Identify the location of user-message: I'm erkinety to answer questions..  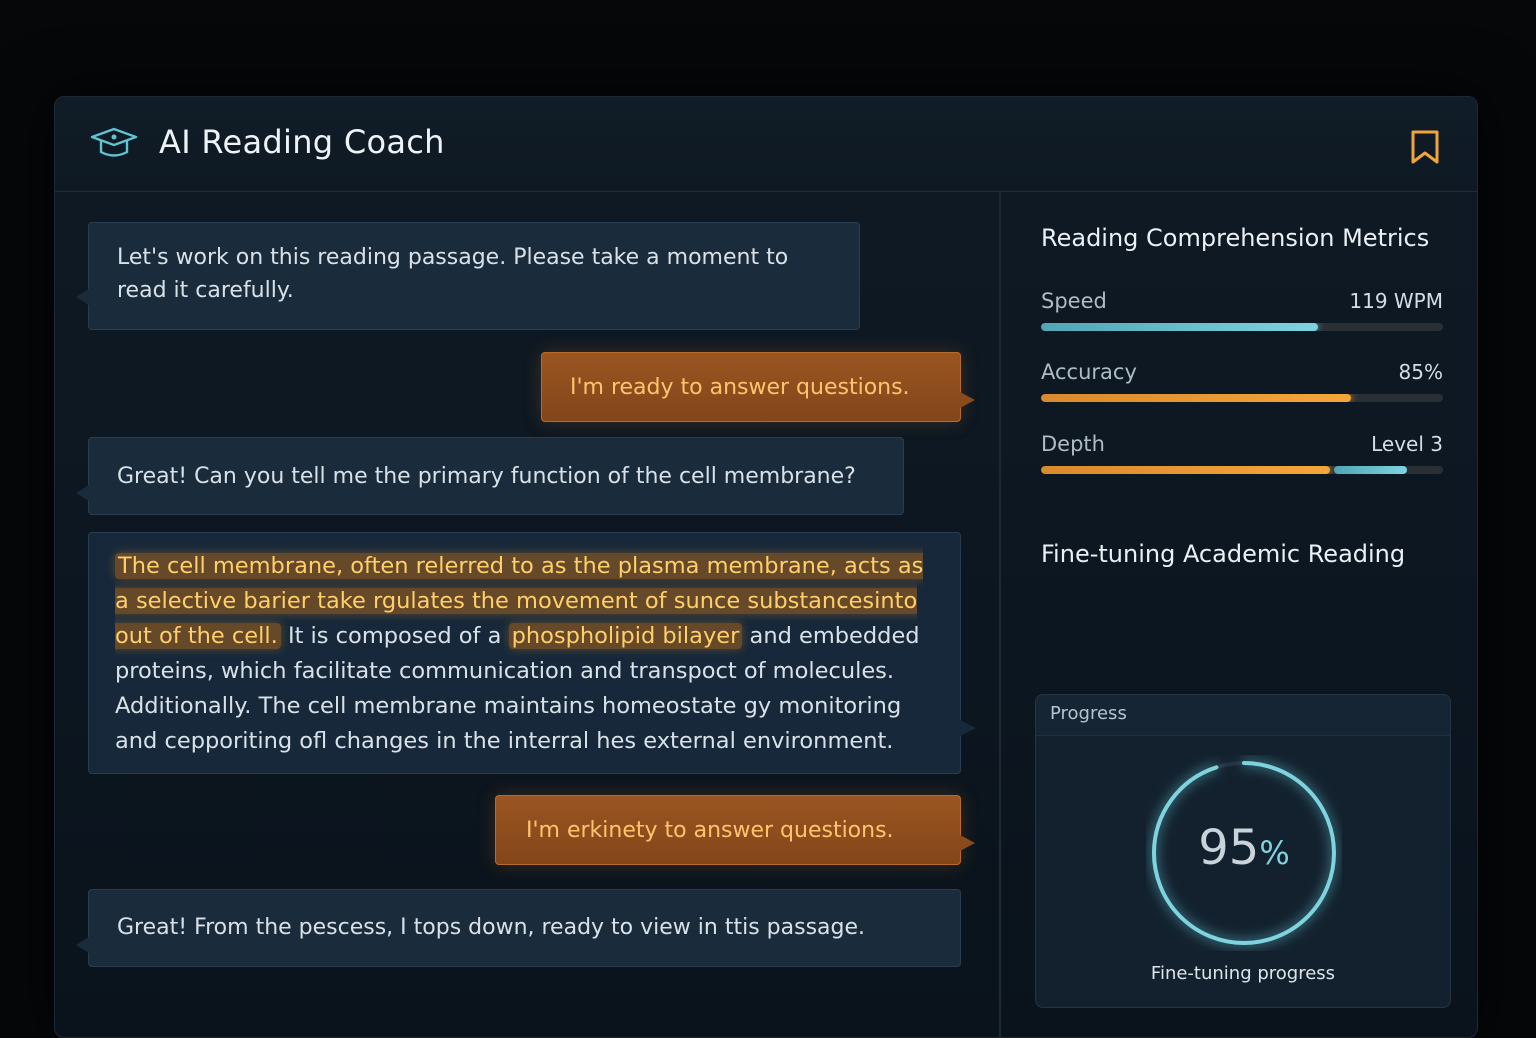
(735, 830).